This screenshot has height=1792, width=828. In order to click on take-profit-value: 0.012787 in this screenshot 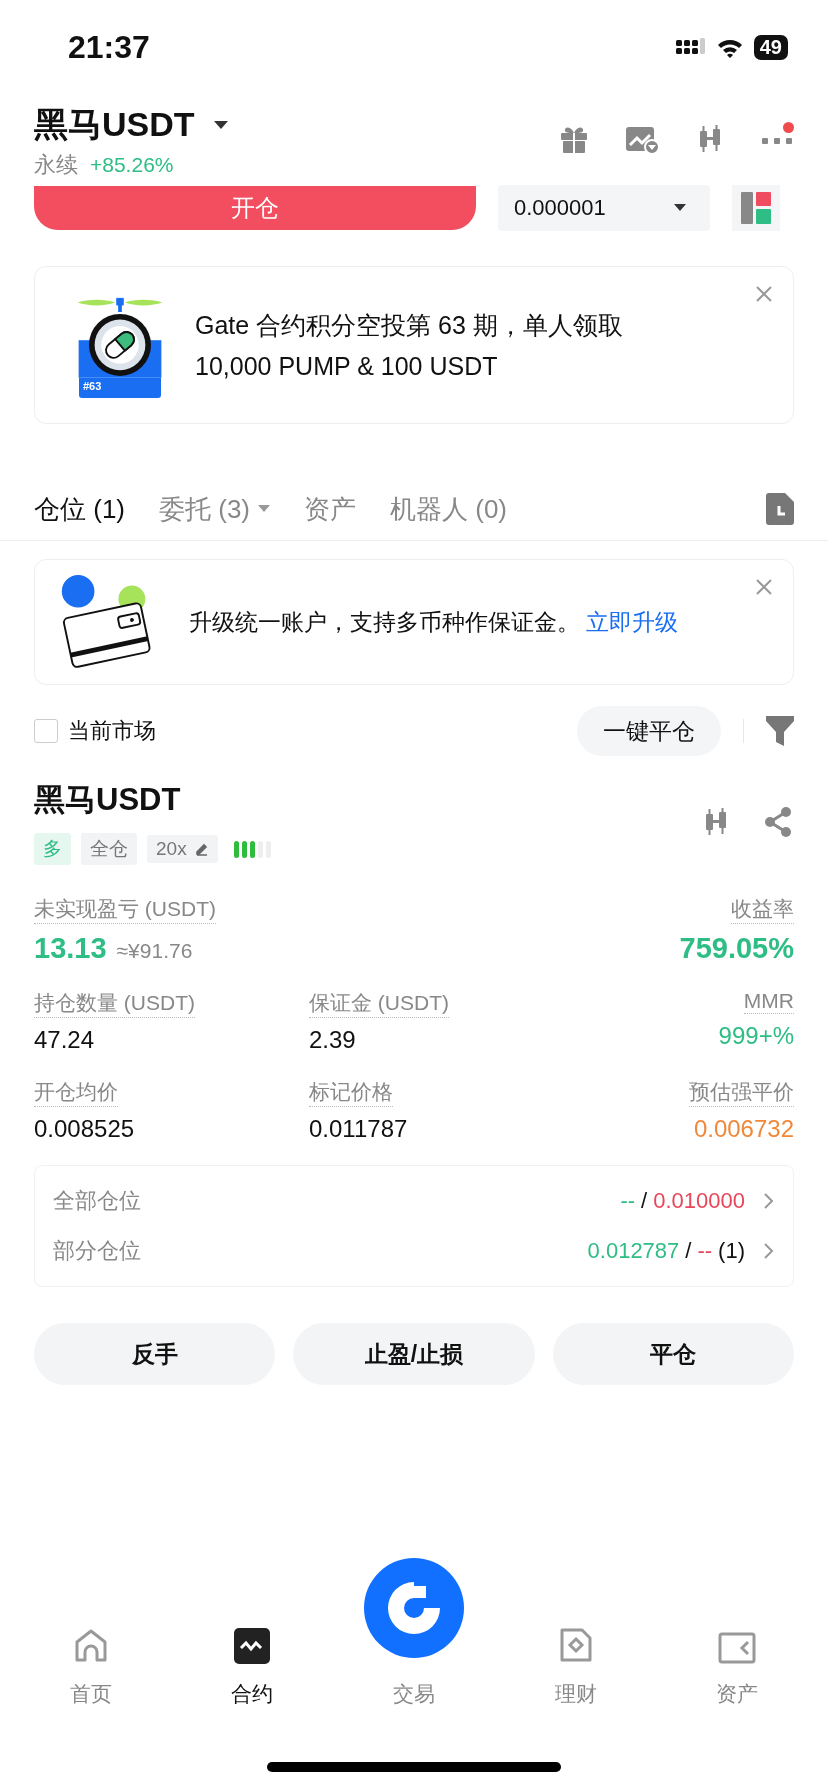, I will do `click(633, 1251)`.